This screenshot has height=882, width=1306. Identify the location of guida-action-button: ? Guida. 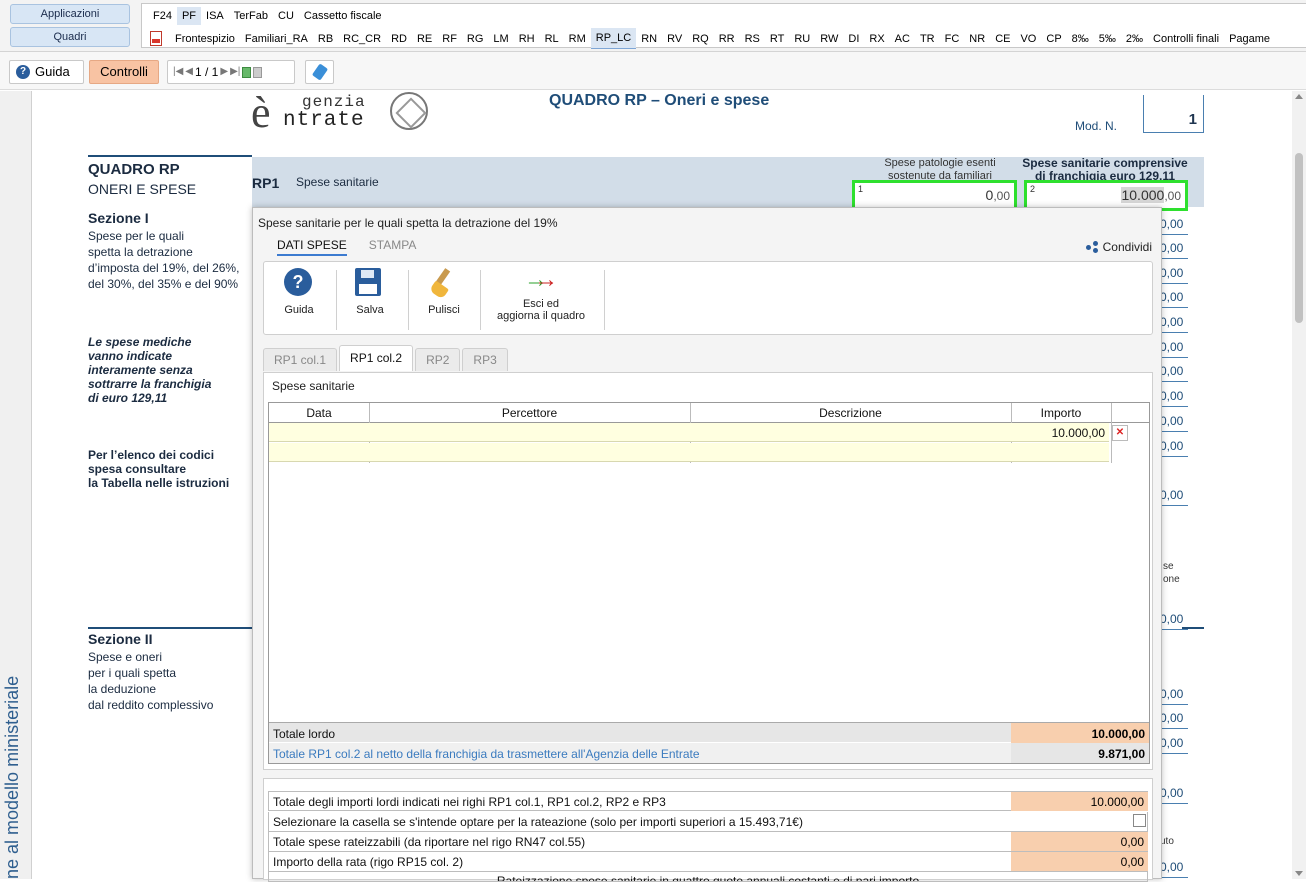
(299, 292).